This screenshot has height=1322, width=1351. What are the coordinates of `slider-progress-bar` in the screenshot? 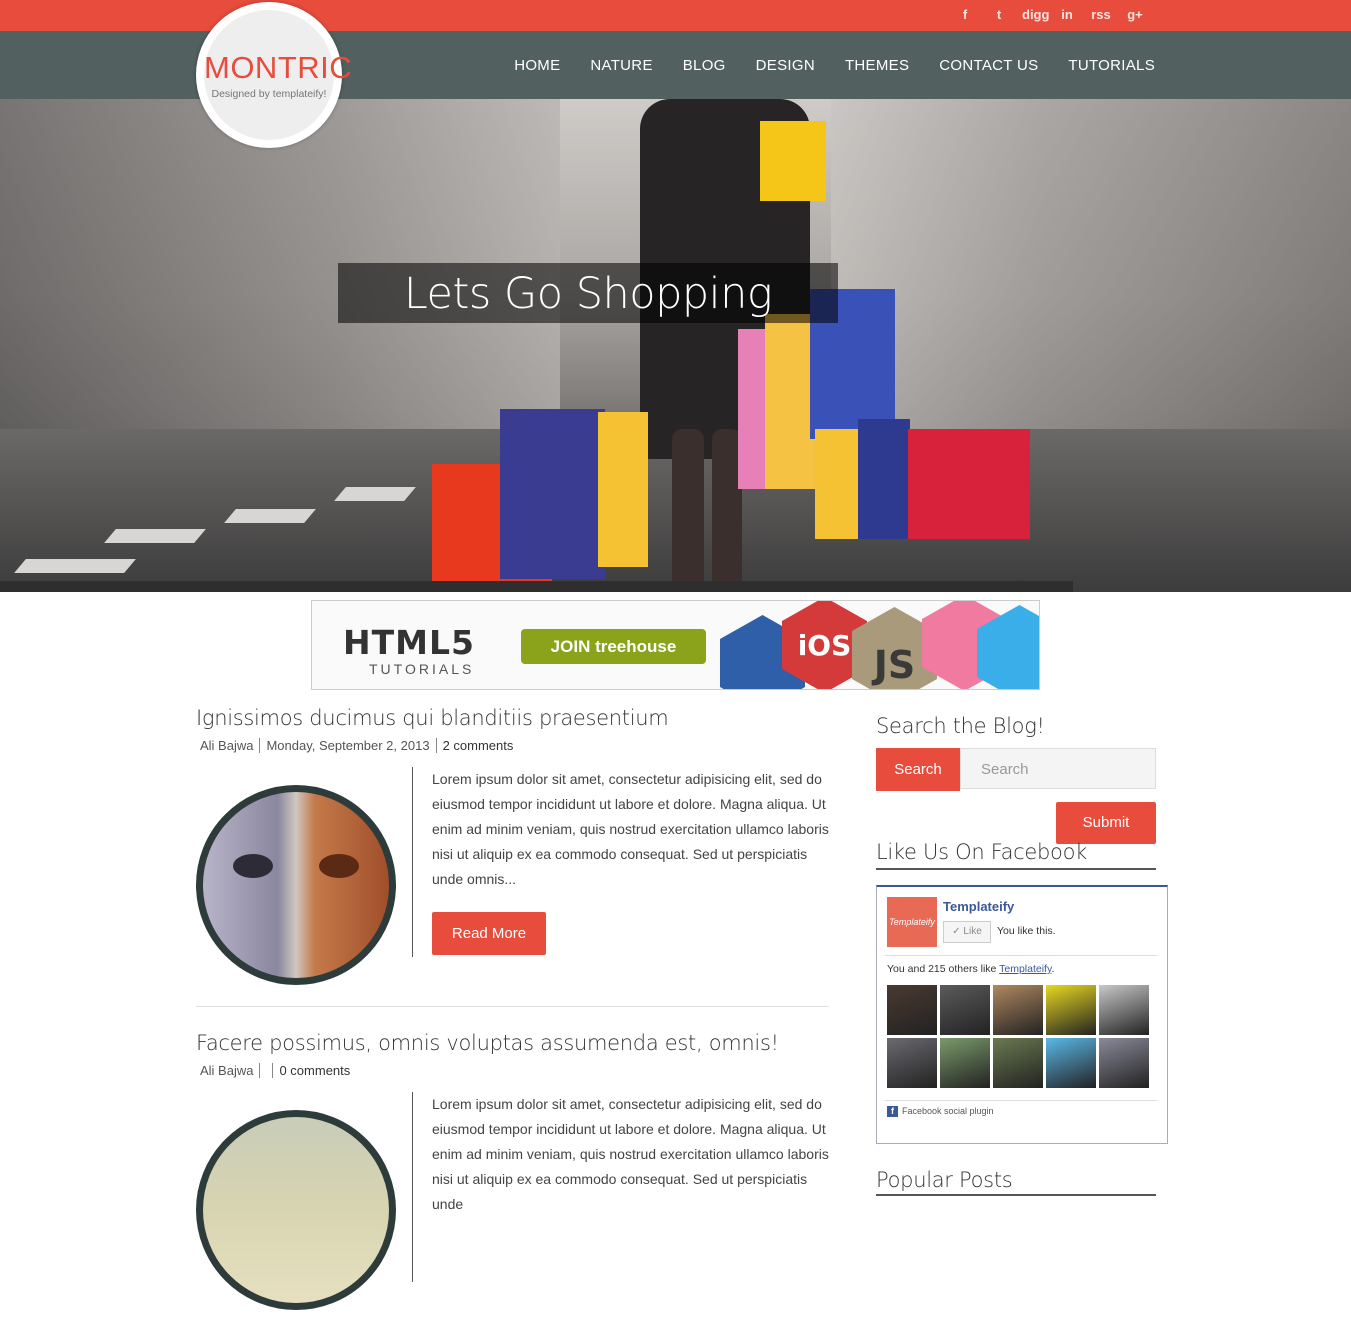 It's located at (536, 586).